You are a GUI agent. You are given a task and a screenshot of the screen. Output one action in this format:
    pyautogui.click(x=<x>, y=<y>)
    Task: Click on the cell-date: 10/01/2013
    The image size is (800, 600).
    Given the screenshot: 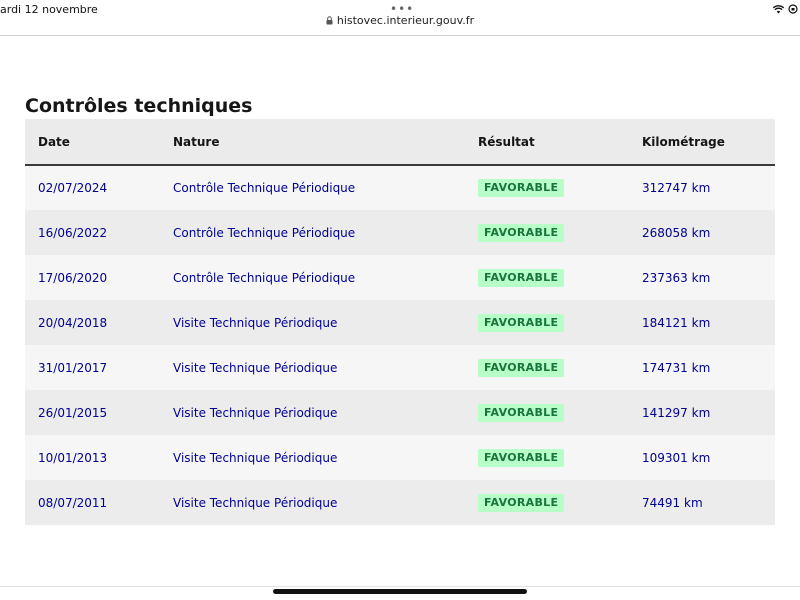 What is the action you would take?
    pyautogui.click(x=73, y=457)
    